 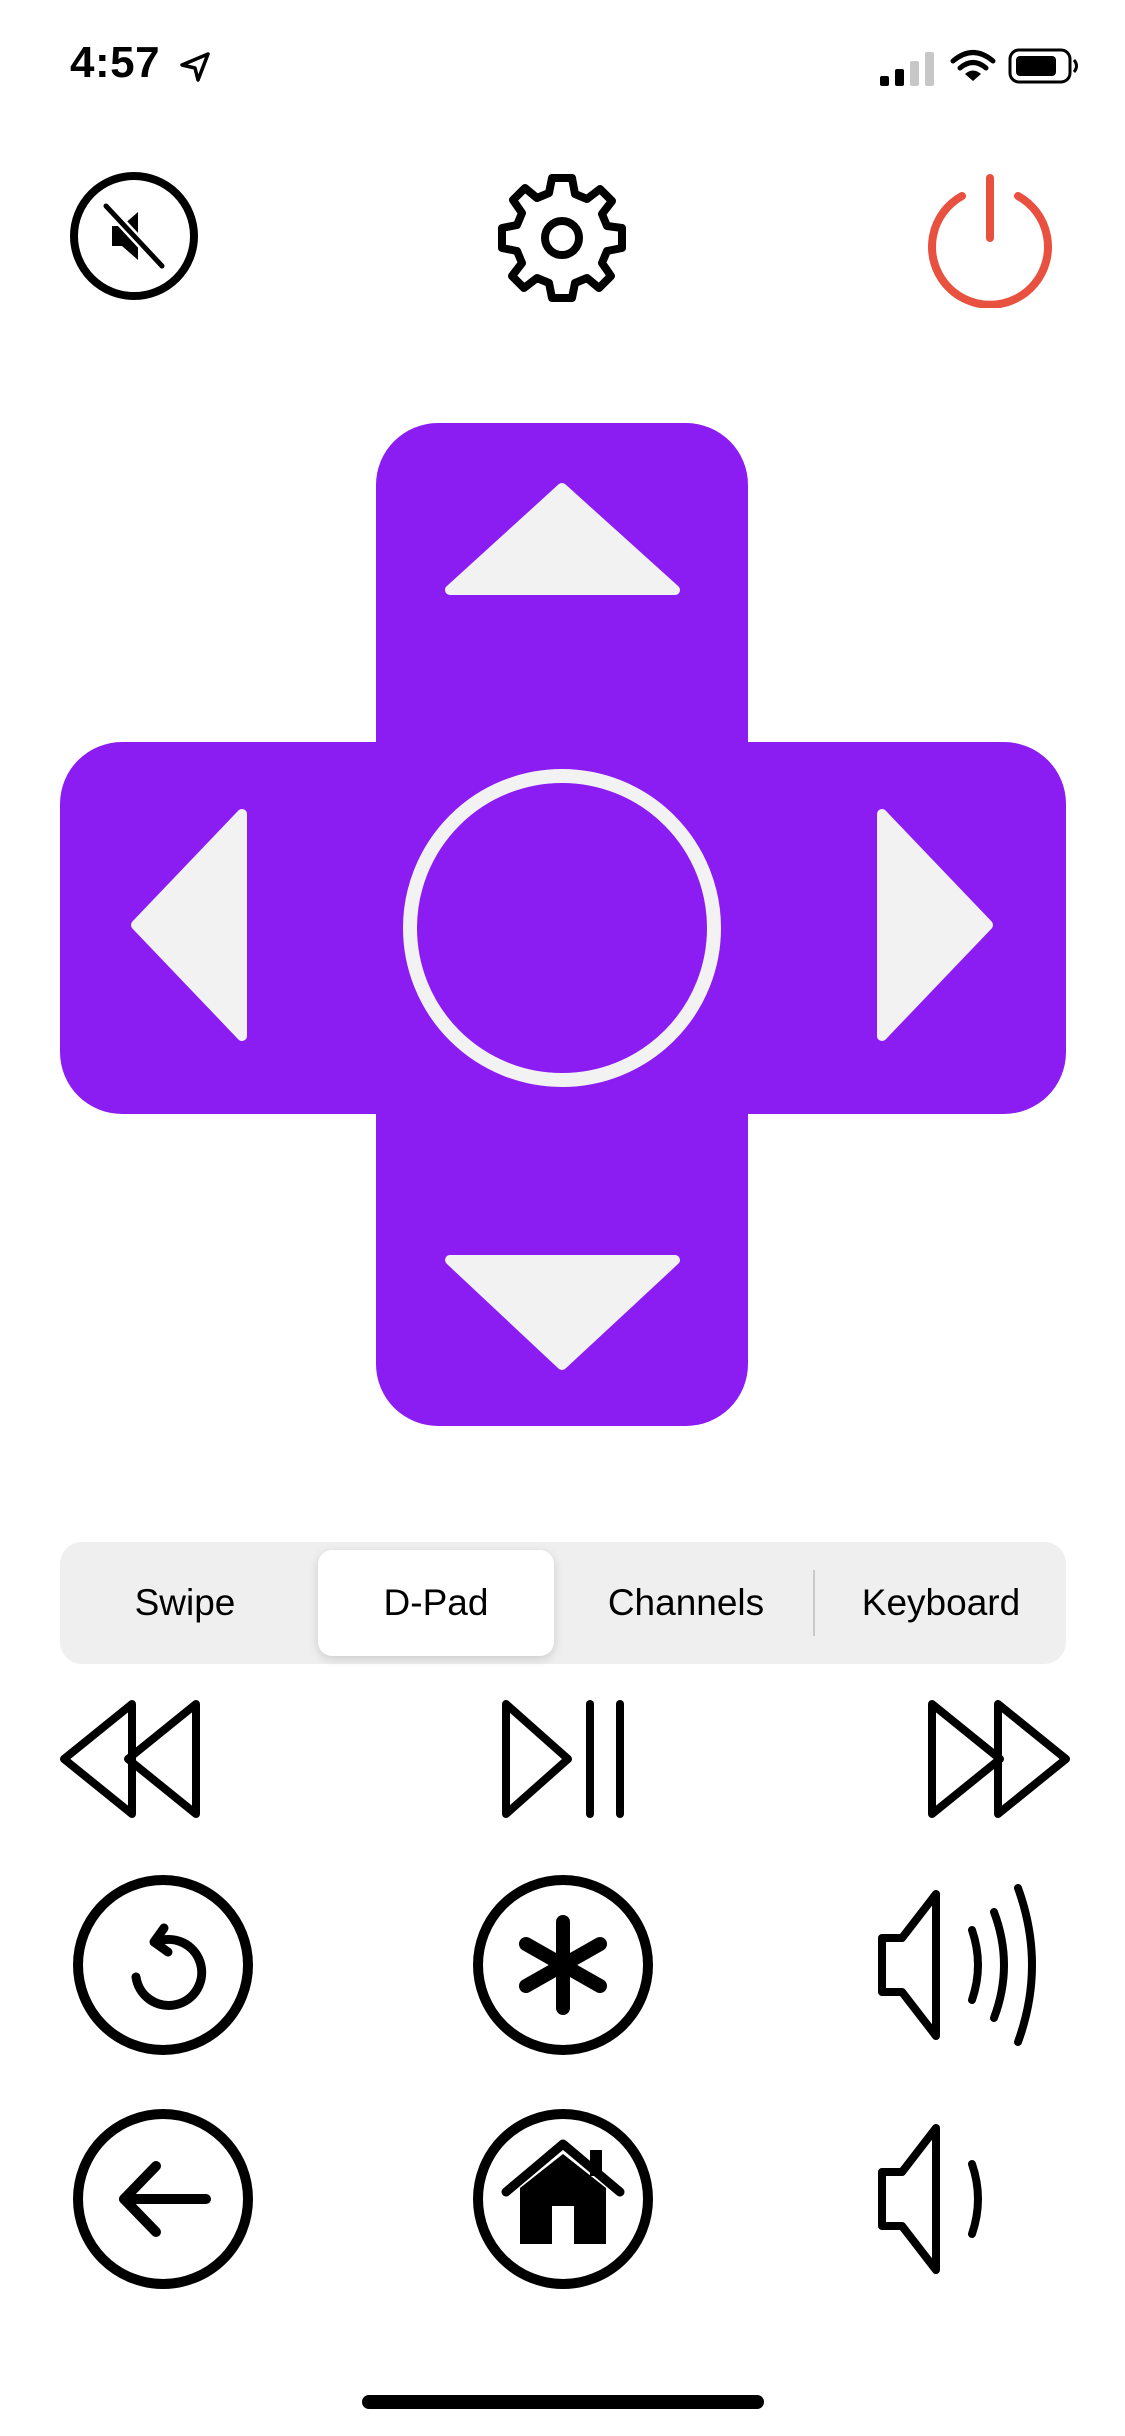 What do you see at coordinates (563, 2191) in the screenshot?
I see `home-icon` at bounding box center [563, 2191].